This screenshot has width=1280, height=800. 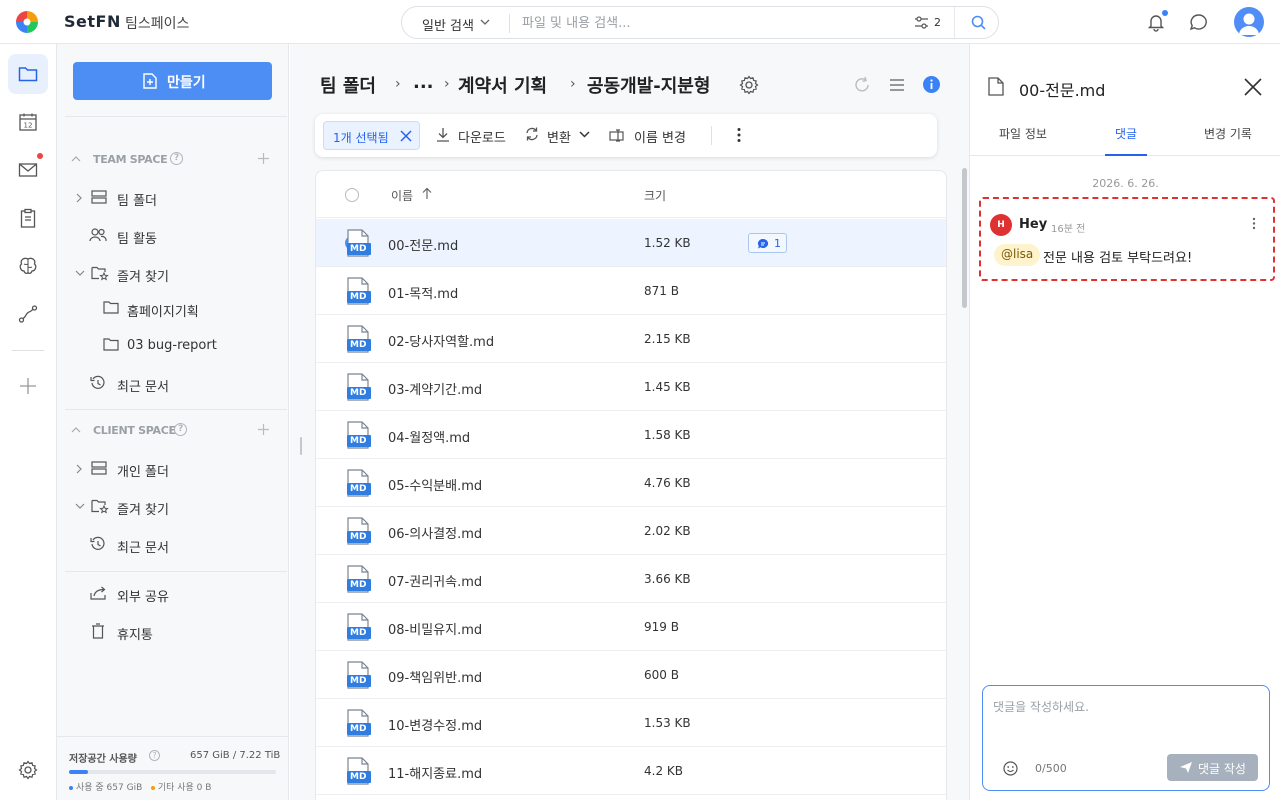 I want to click on file-row: MD 11-해지종료.md 4.2 KB, so click(x=631, y=771).